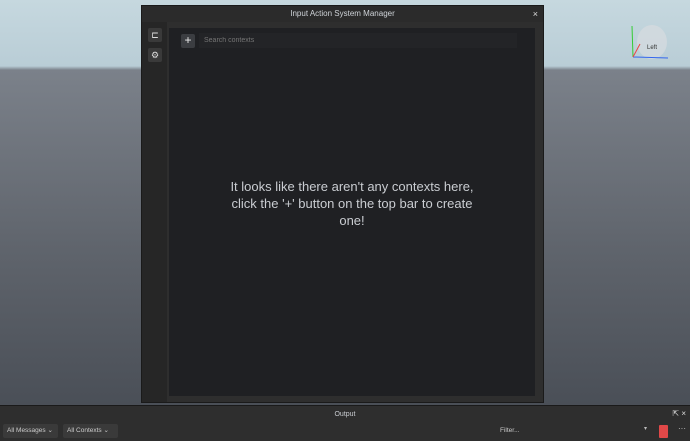 This screenshot has width=690, height=441. Describe the element at coordinates (155, 55) in the screenshot. I see `gear-icon: ⚙` at that location.